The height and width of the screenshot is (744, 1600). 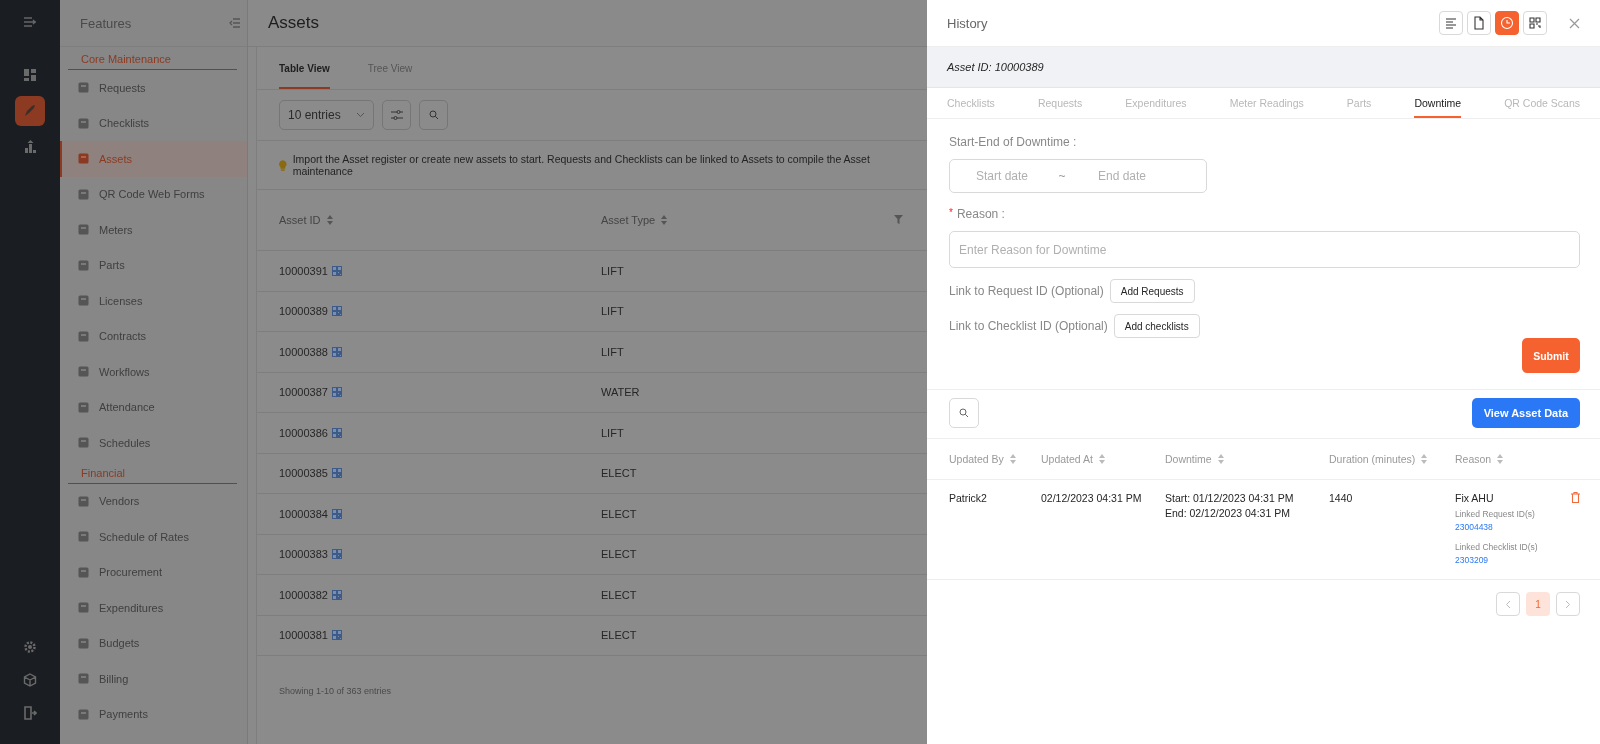 I want to click on sidebar-item: Meters, so click(x=153, y=230).